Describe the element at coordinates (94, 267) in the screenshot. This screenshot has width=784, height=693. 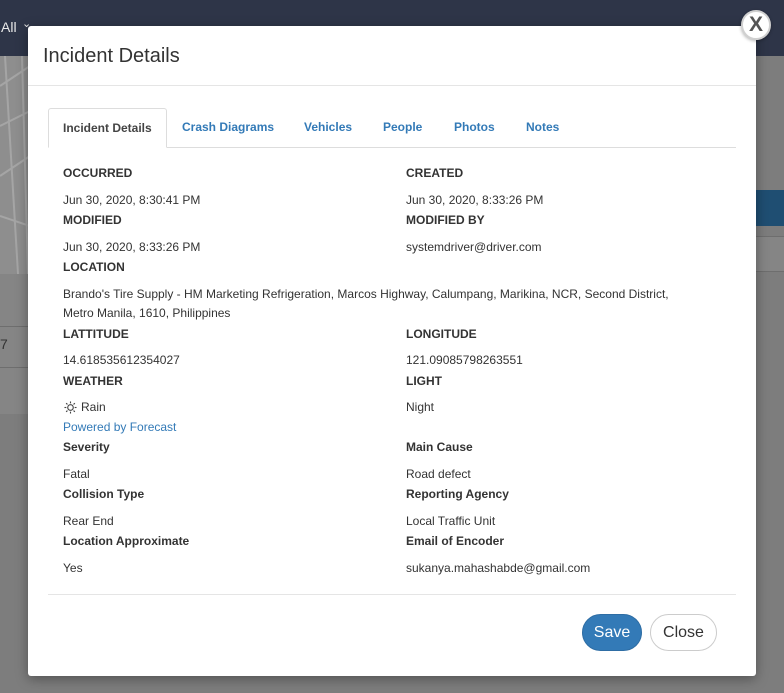
I see `location-label: LOCATION` at that location.